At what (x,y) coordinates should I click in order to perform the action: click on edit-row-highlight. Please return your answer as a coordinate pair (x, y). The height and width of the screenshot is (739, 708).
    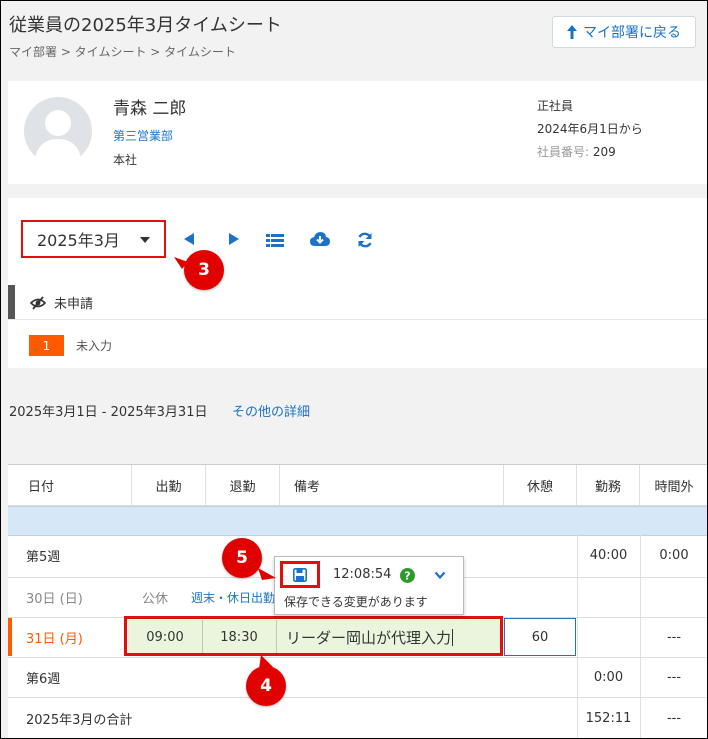
    Looking at the image, I should click on (313, 636).